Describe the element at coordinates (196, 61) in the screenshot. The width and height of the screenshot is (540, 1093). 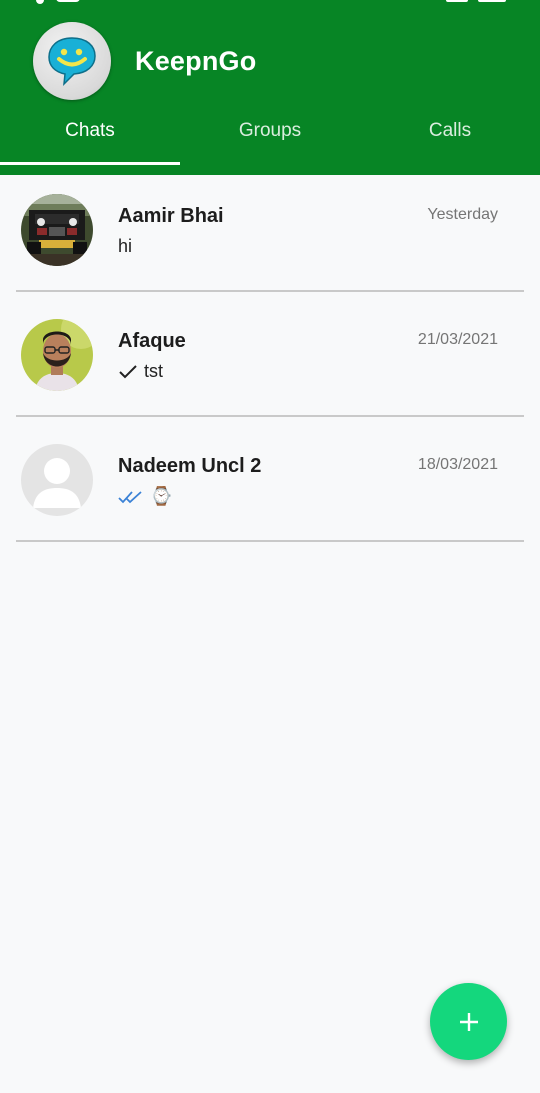
I see `app-title: KeepnGo` at that location.